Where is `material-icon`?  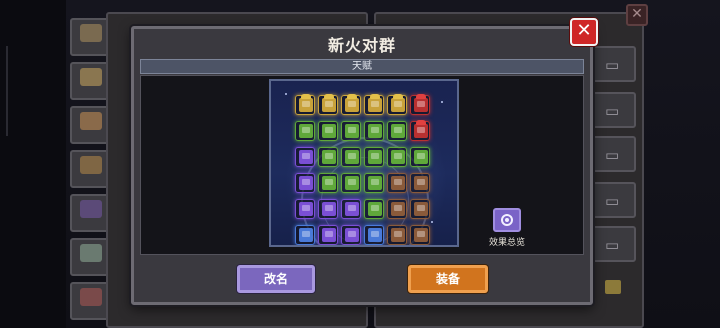
material-icon is located at coordinates (91, 121).